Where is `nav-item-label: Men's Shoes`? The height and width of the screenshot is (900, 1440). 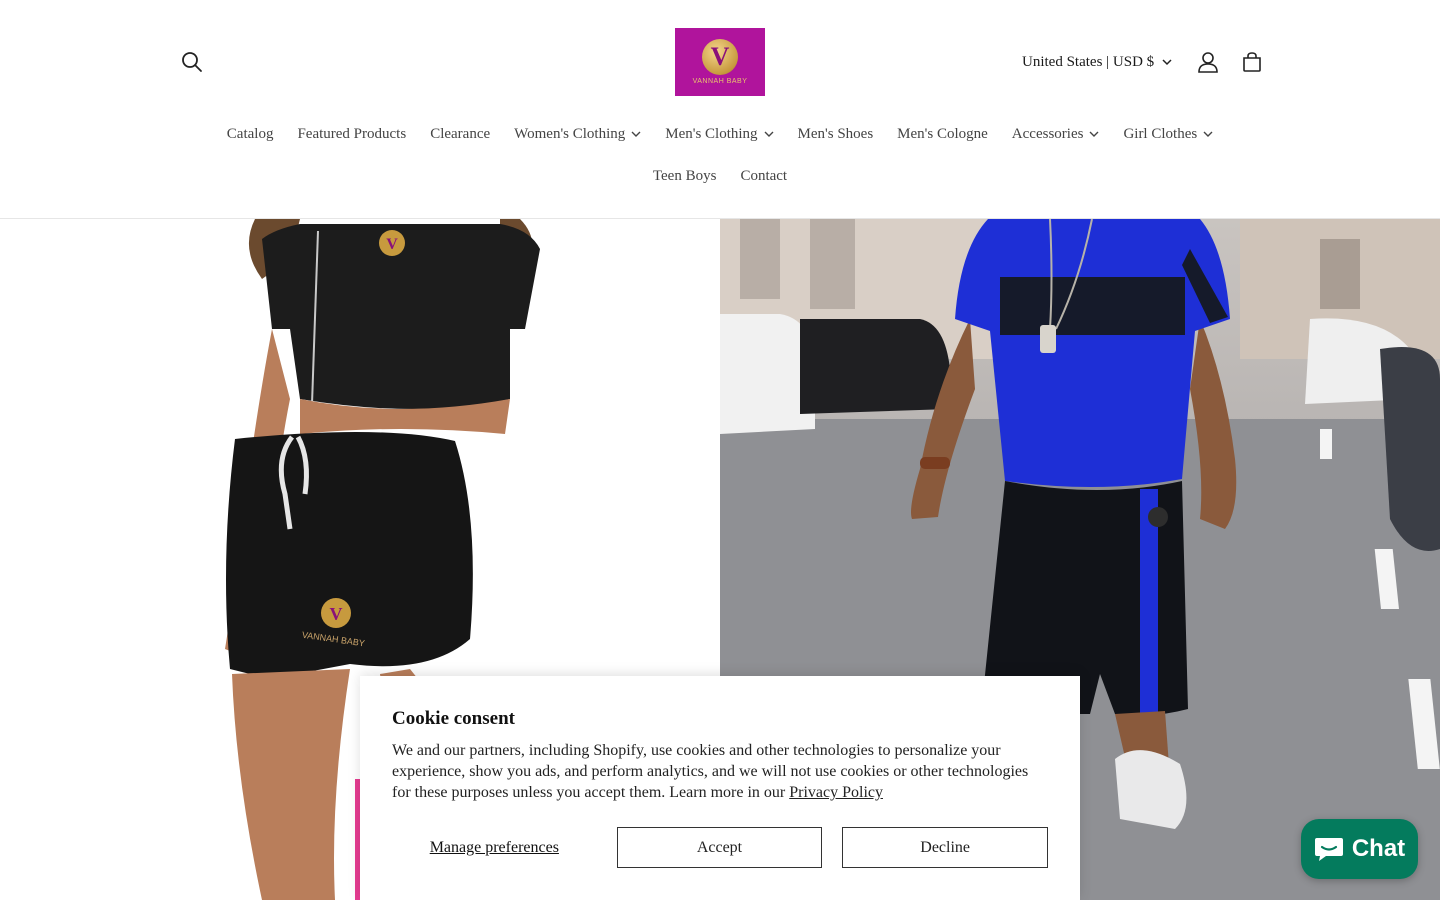 nav-item-label: Men's Shoes is located at coordinates (835, 133).